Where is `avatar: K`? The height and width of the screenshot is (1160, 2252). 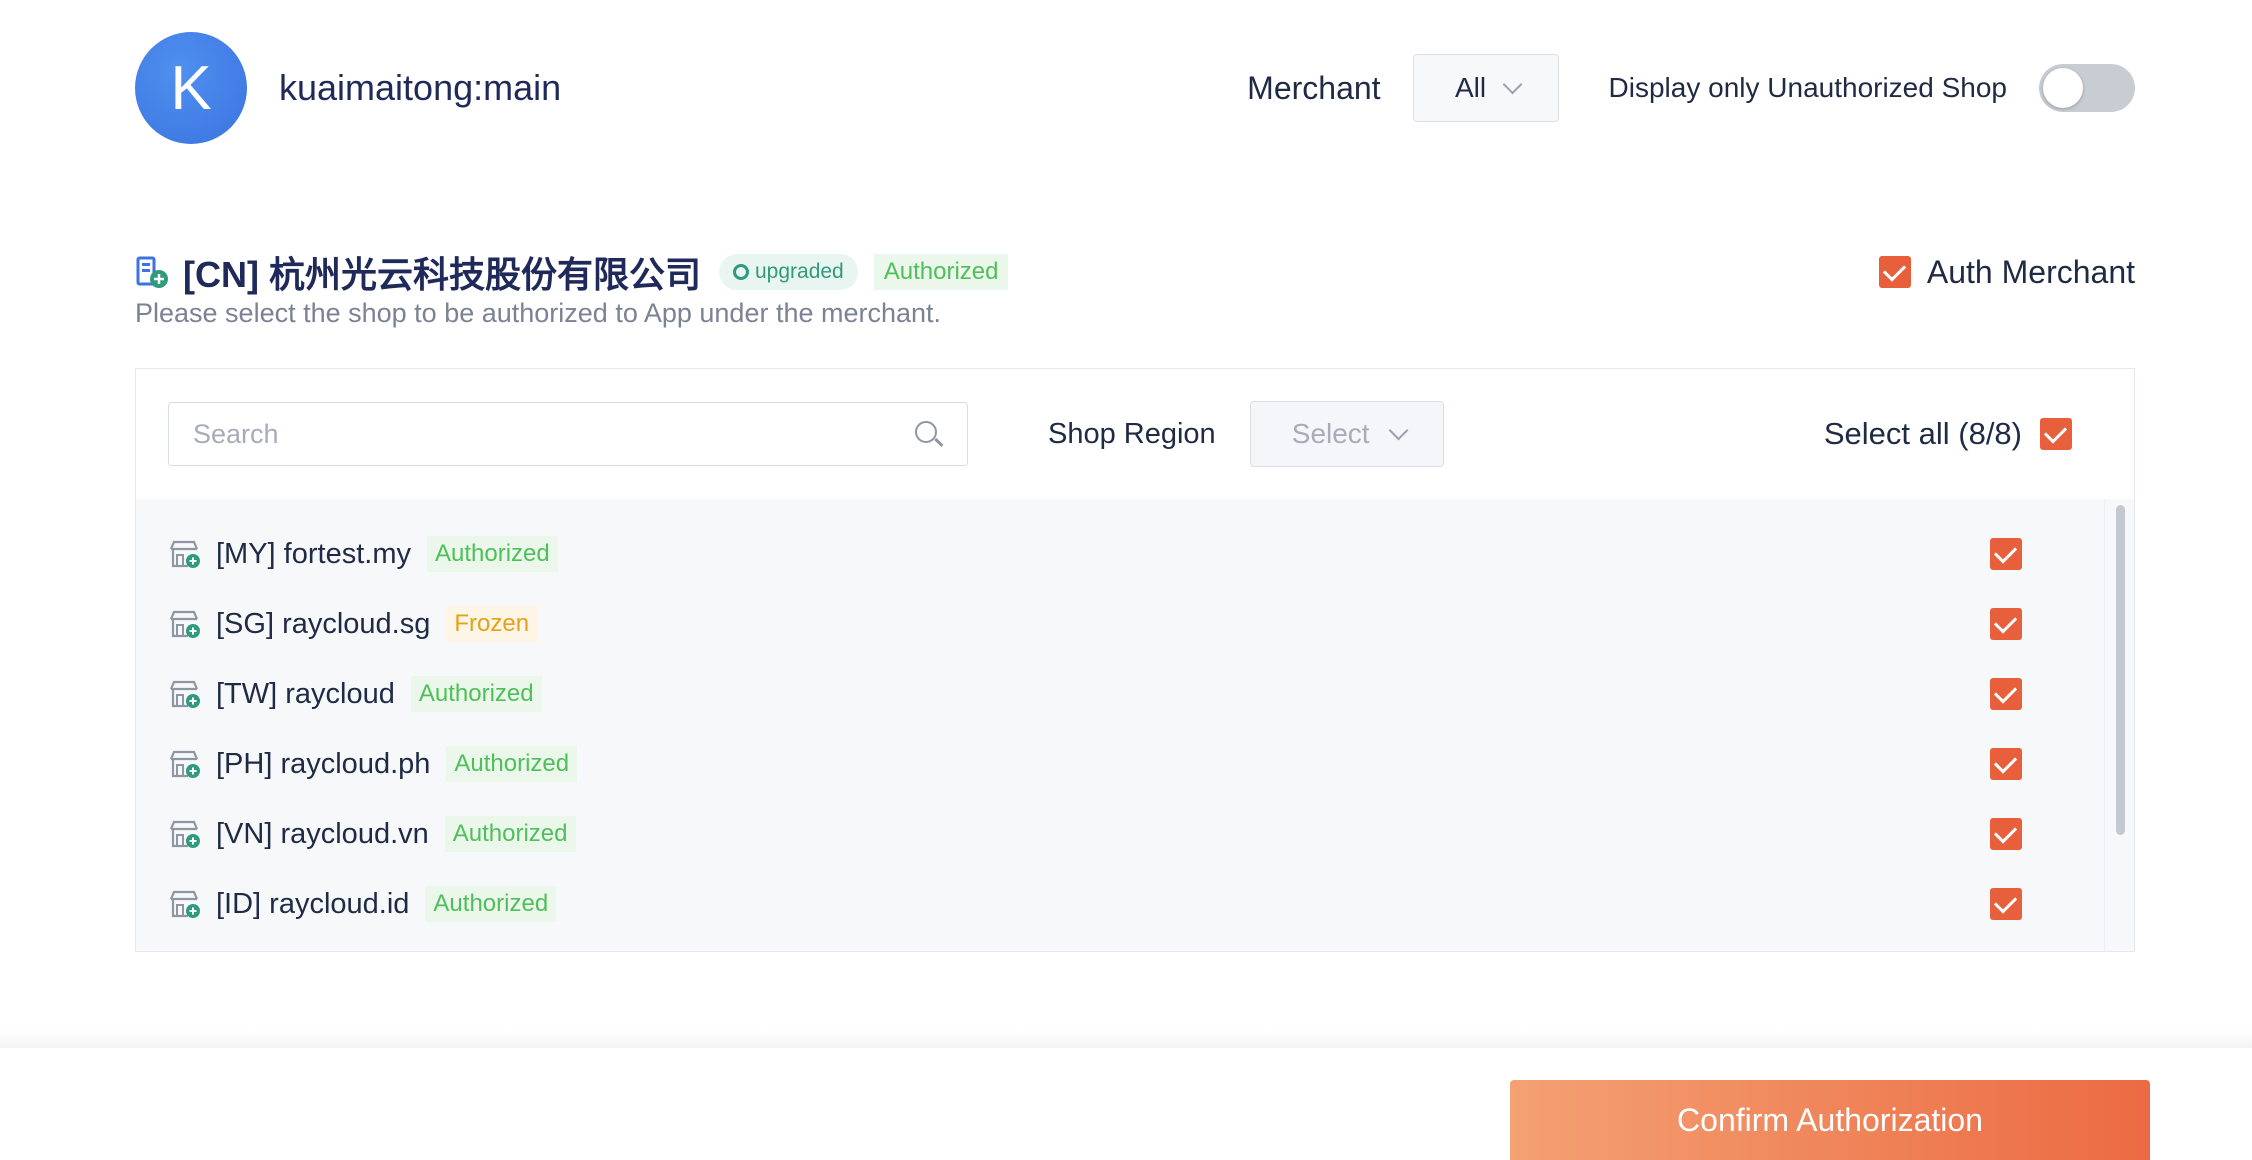 avatar: K is located at coordinates (191, 88).